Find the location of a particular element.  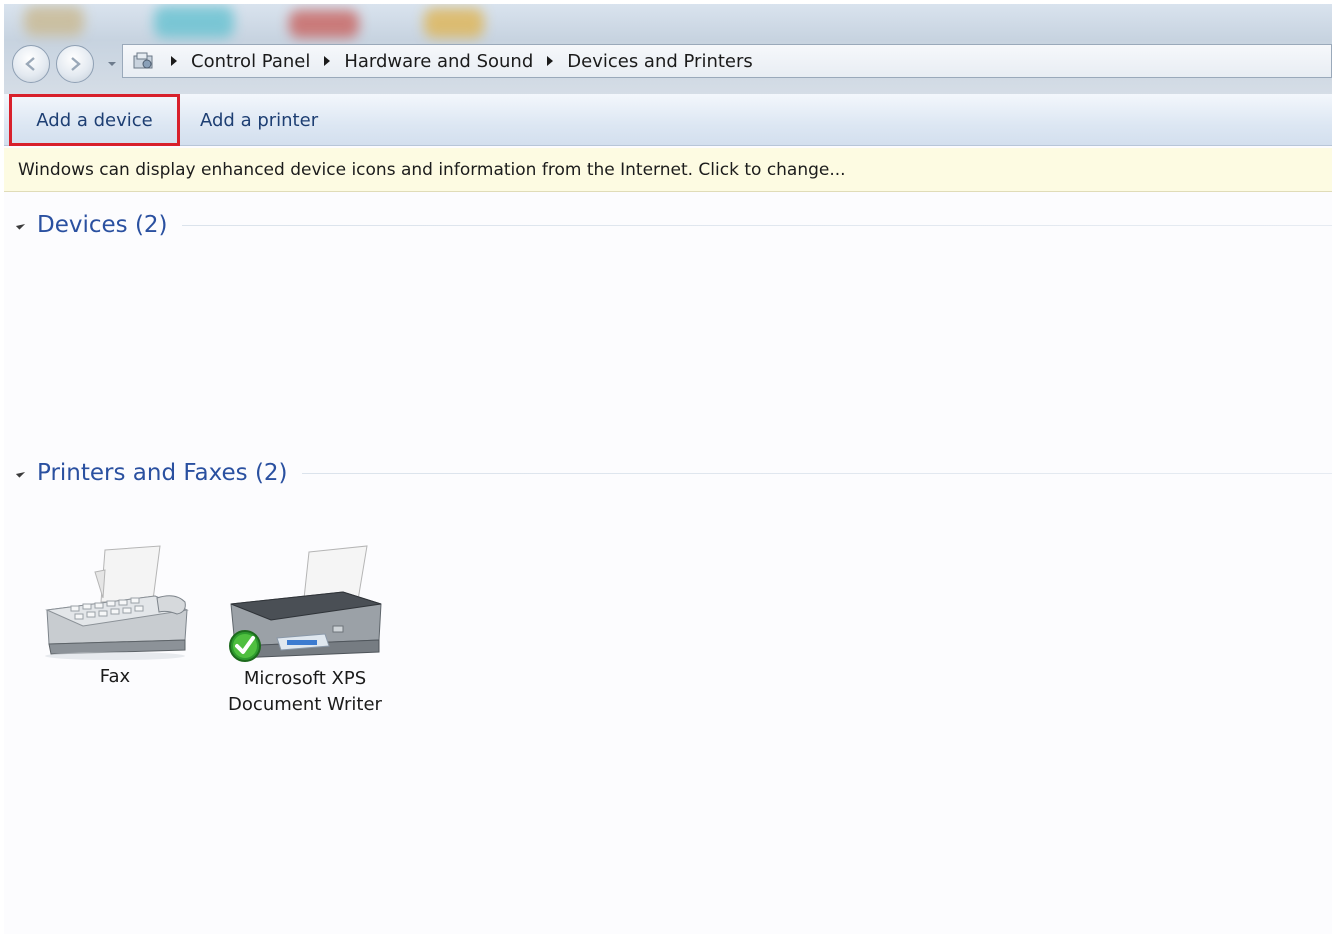

forward-button is located at coordinates (75, 64).